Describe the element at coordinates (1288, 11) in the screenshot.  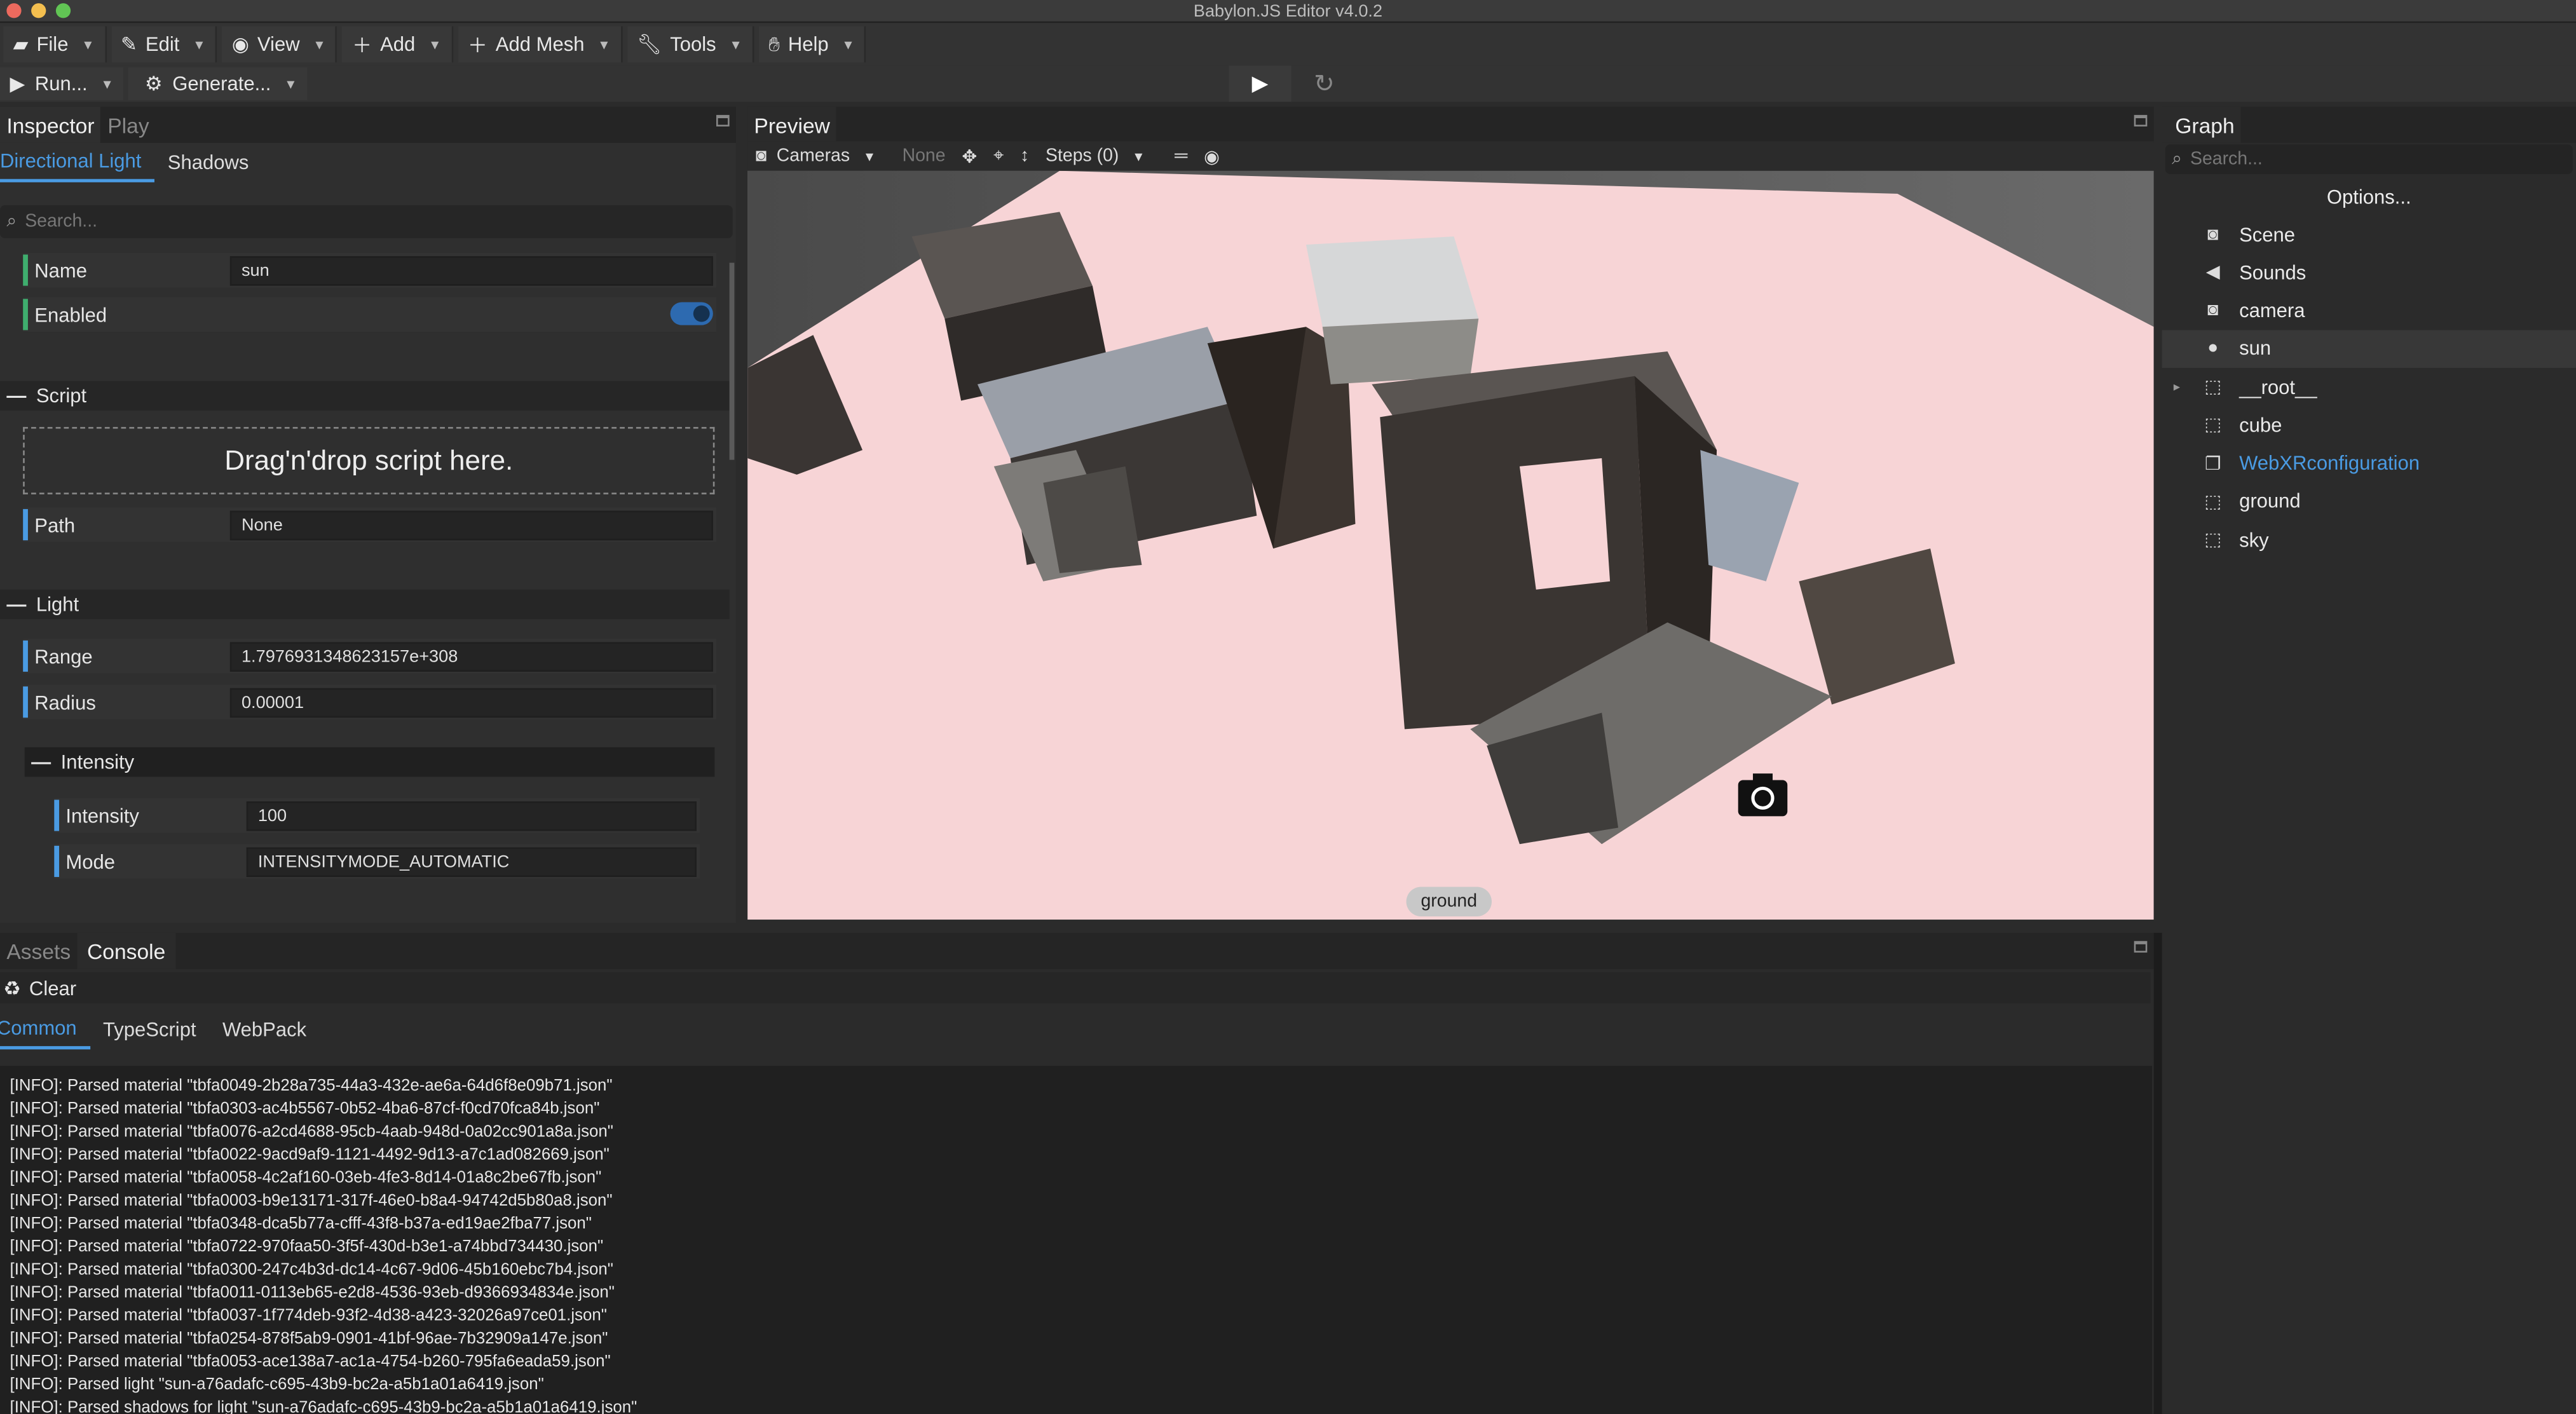
I see `window-title: Babylon.JS Editor v4.0.2` at that location.